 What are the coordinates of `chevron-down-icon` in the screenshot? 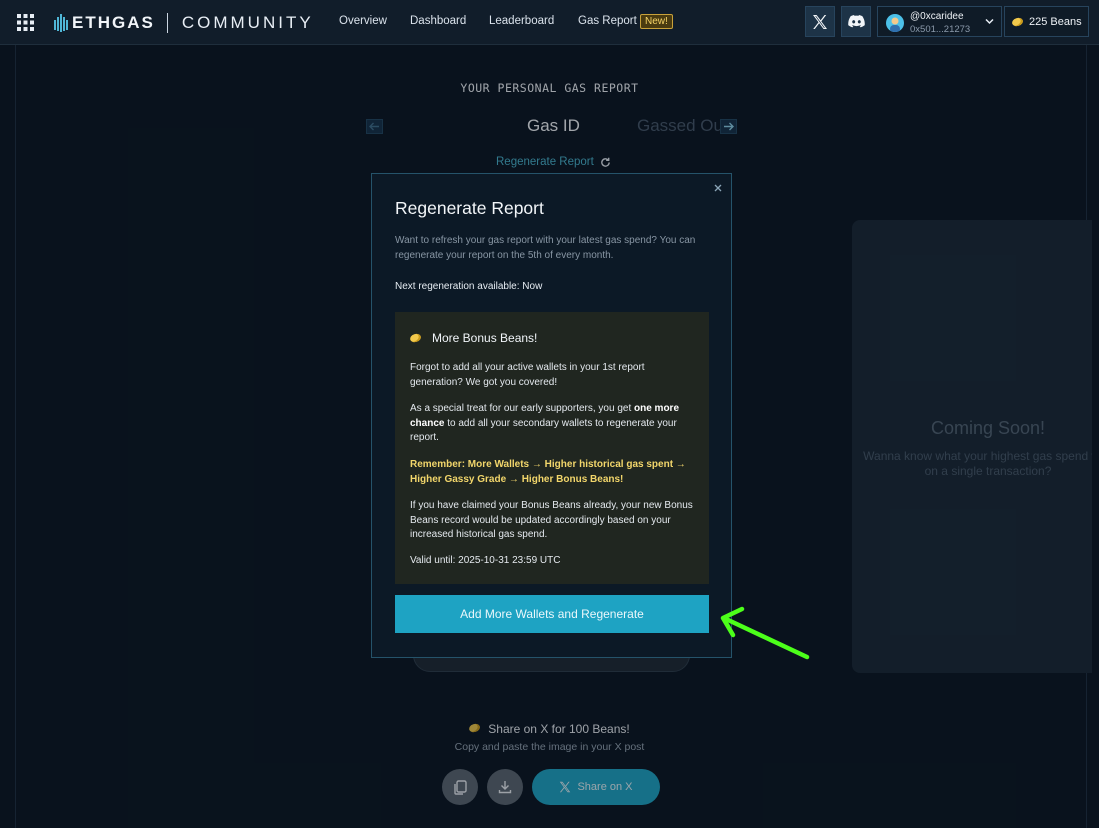 It's located at (989, 21).